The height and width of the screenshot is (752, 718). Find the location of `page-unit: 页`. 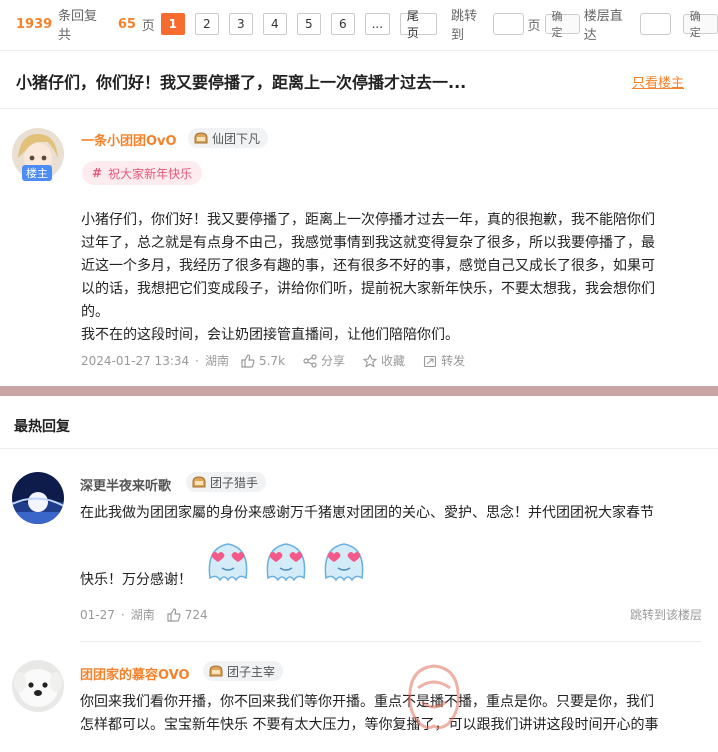

page-unit: 页 is located at coordinates (534, 26).